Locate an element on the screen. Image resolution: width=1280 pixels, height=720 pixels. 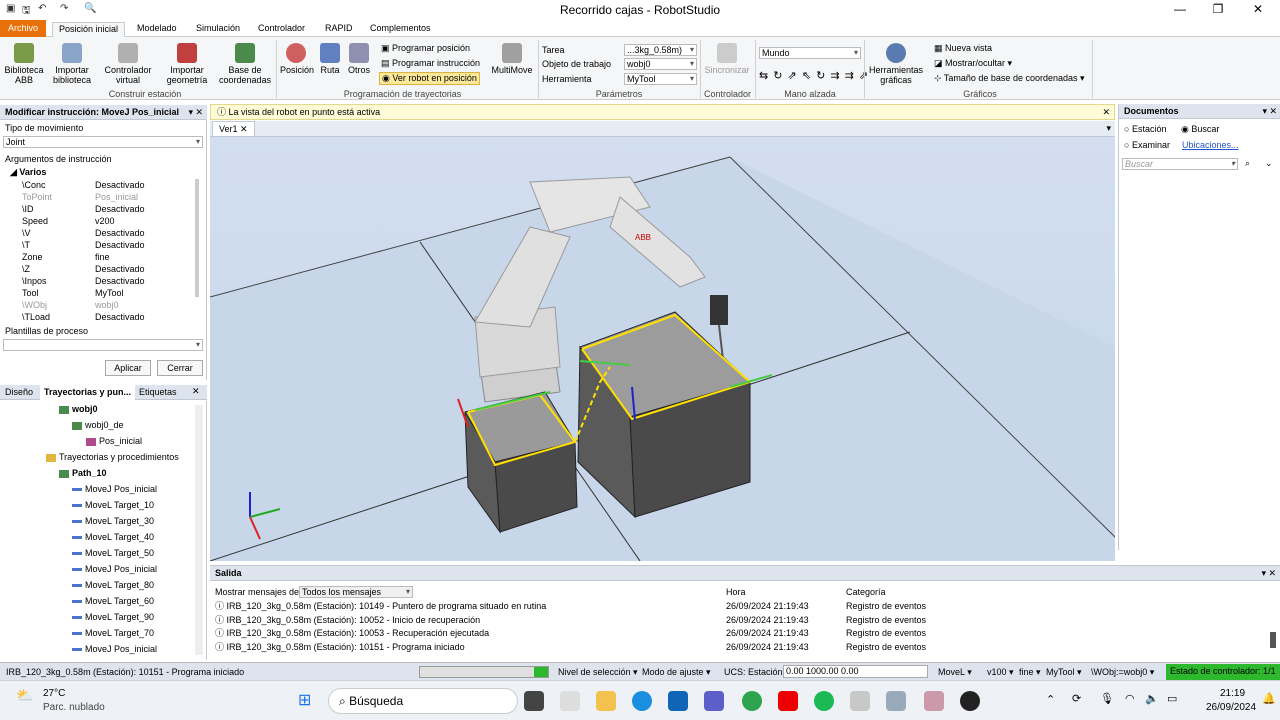
base-coordenadas-button: Base de coordenadas is located at coordinates (245, 64).